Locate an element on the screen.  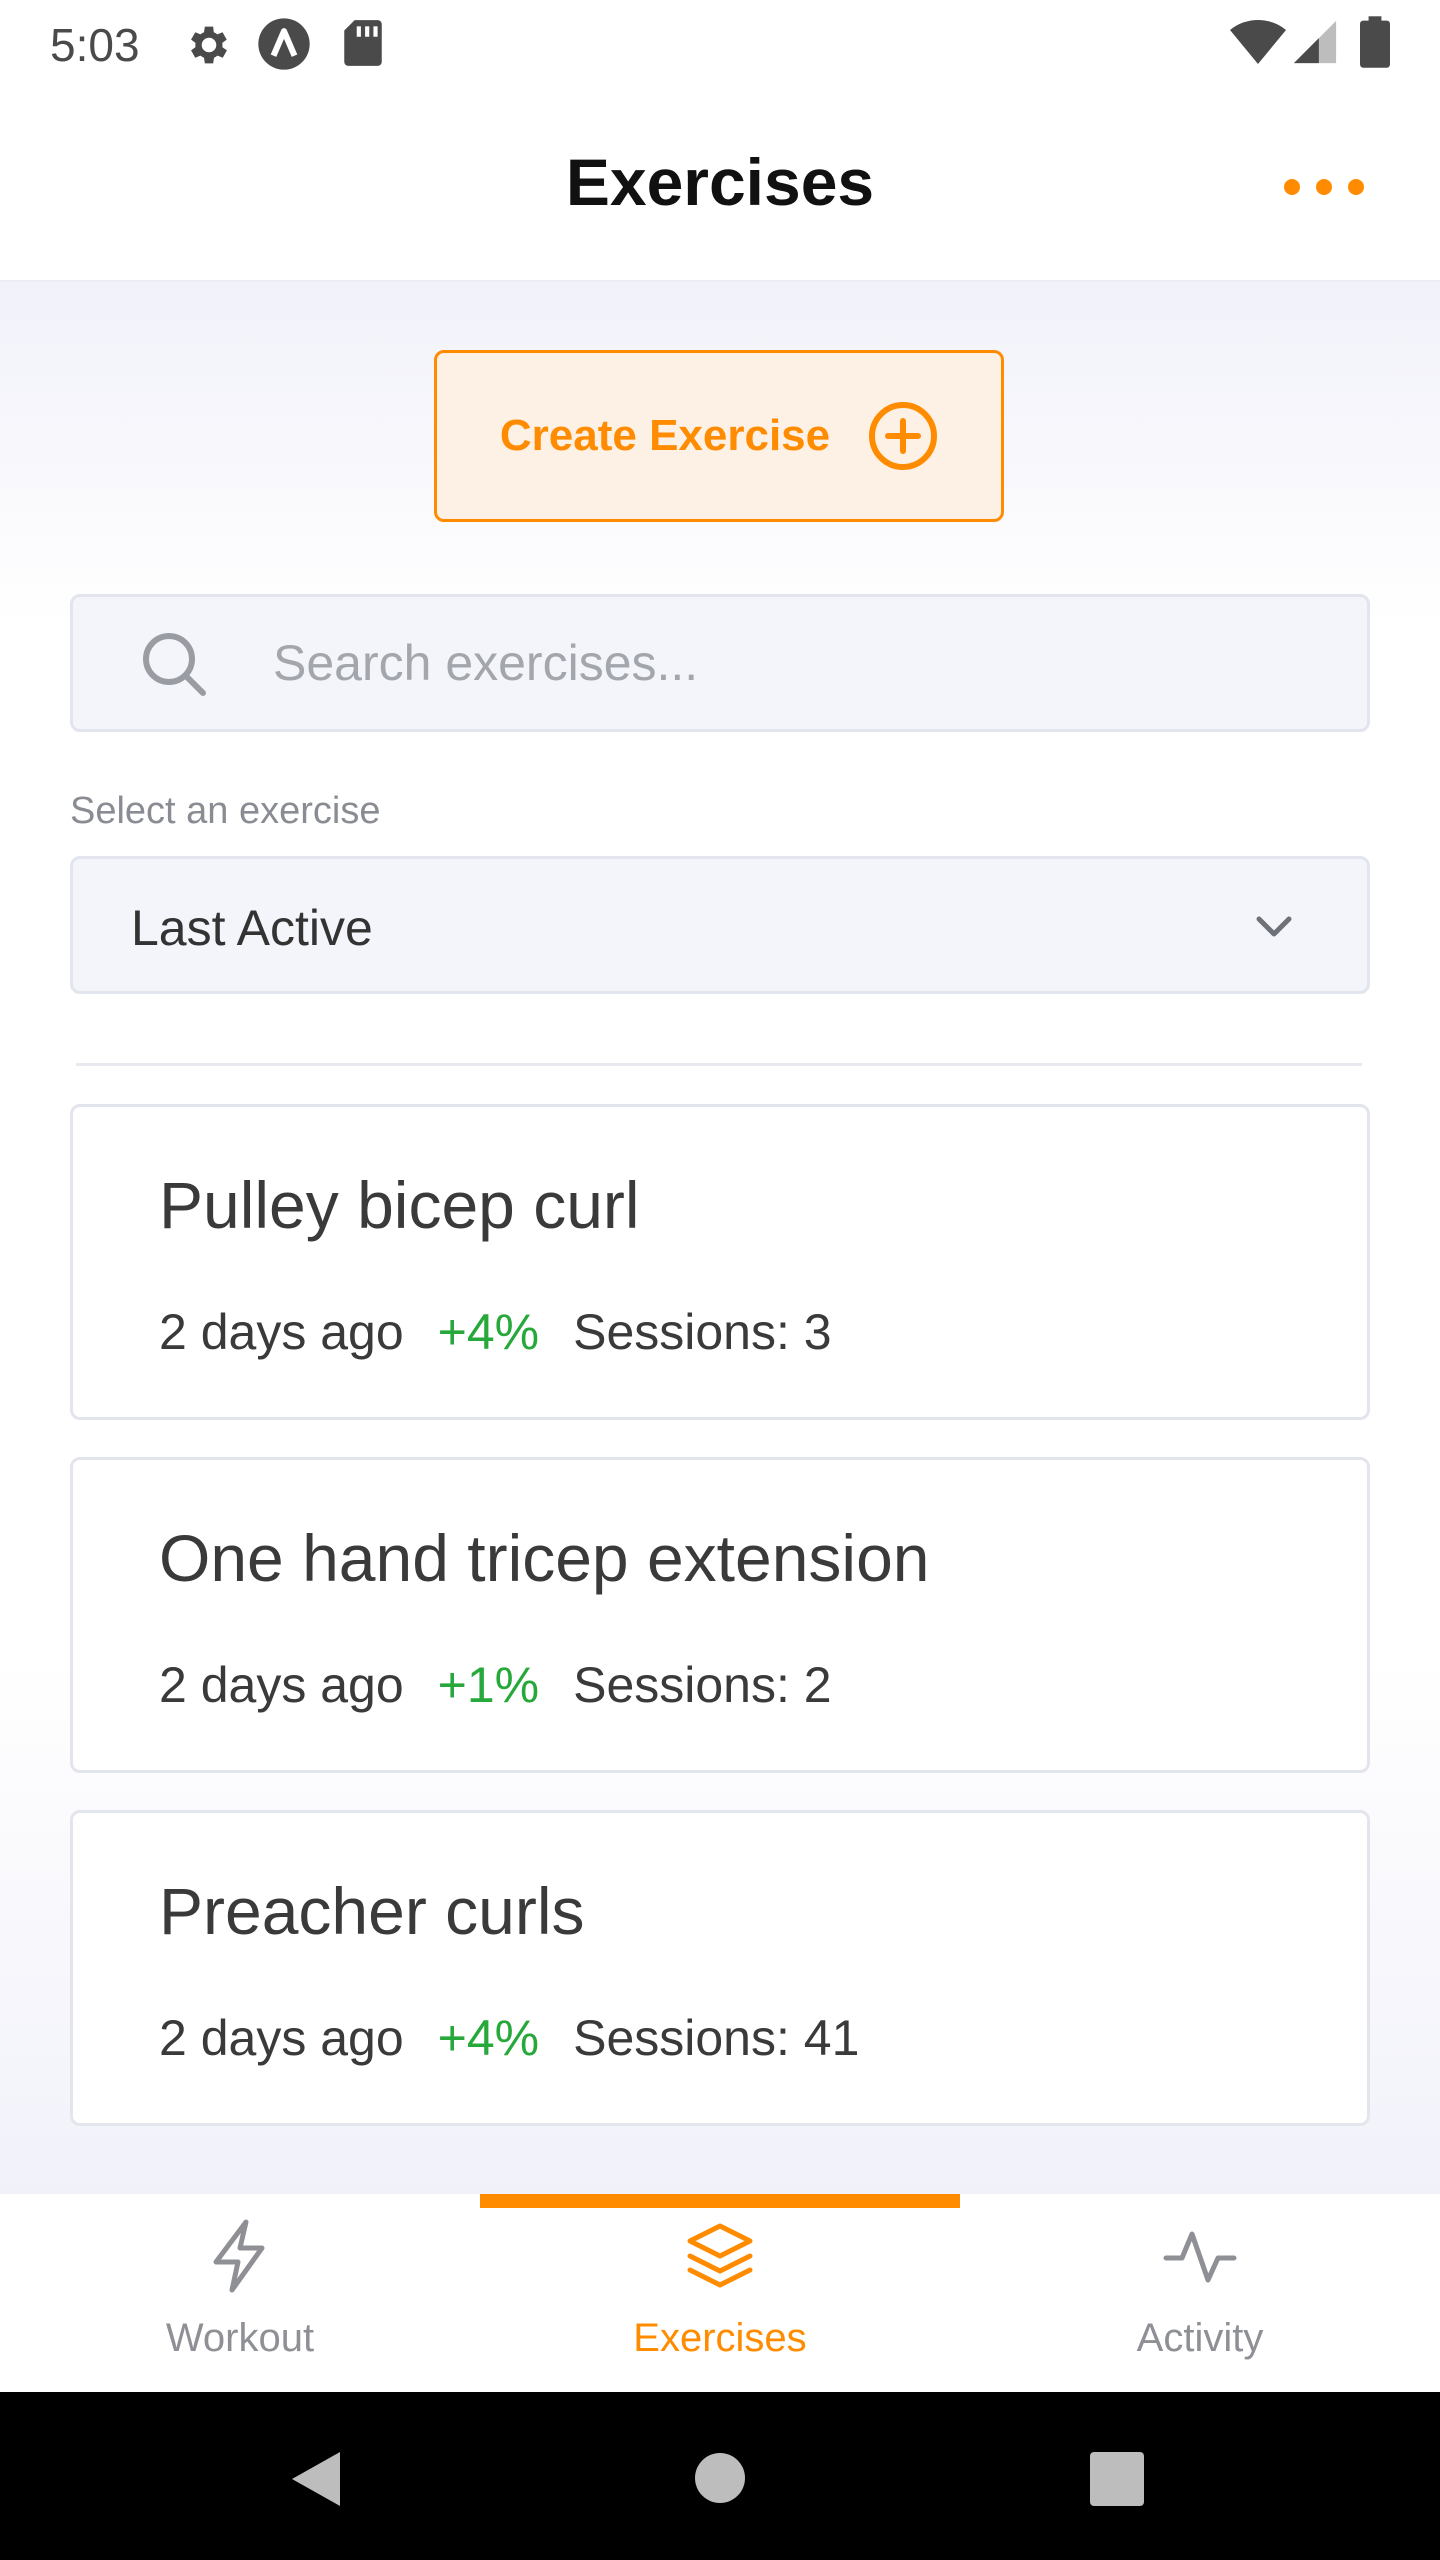
exercise-sessions: Sessions: 2 is located at coordinates (702, 1685).